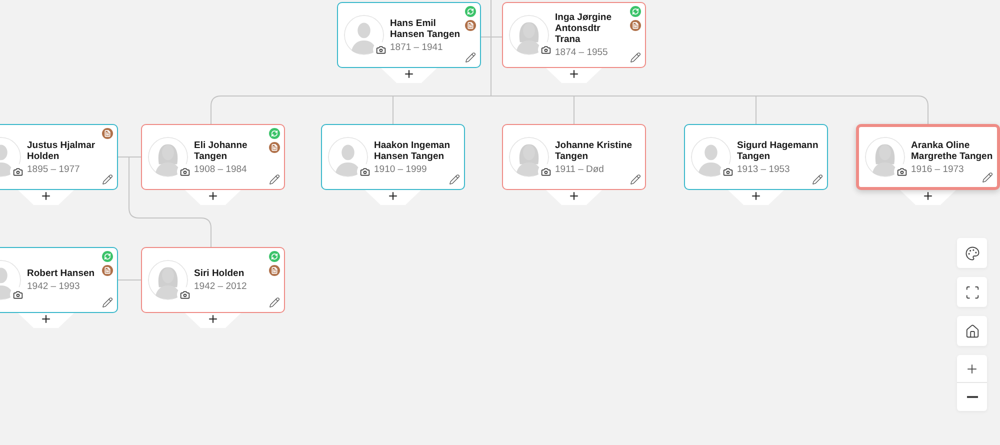 The height and width of the screenshot is (445, 1000). Describe the element at coordinates (972, 253) in the screenshot. I see `palette-icon` at that location.